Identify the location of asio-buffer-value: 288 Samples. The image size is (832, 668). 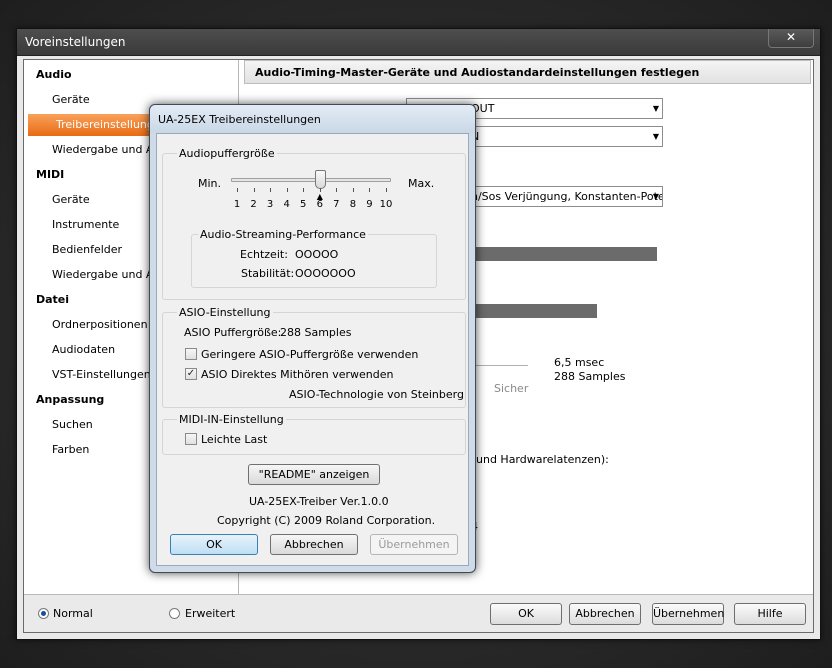
(316, 332).